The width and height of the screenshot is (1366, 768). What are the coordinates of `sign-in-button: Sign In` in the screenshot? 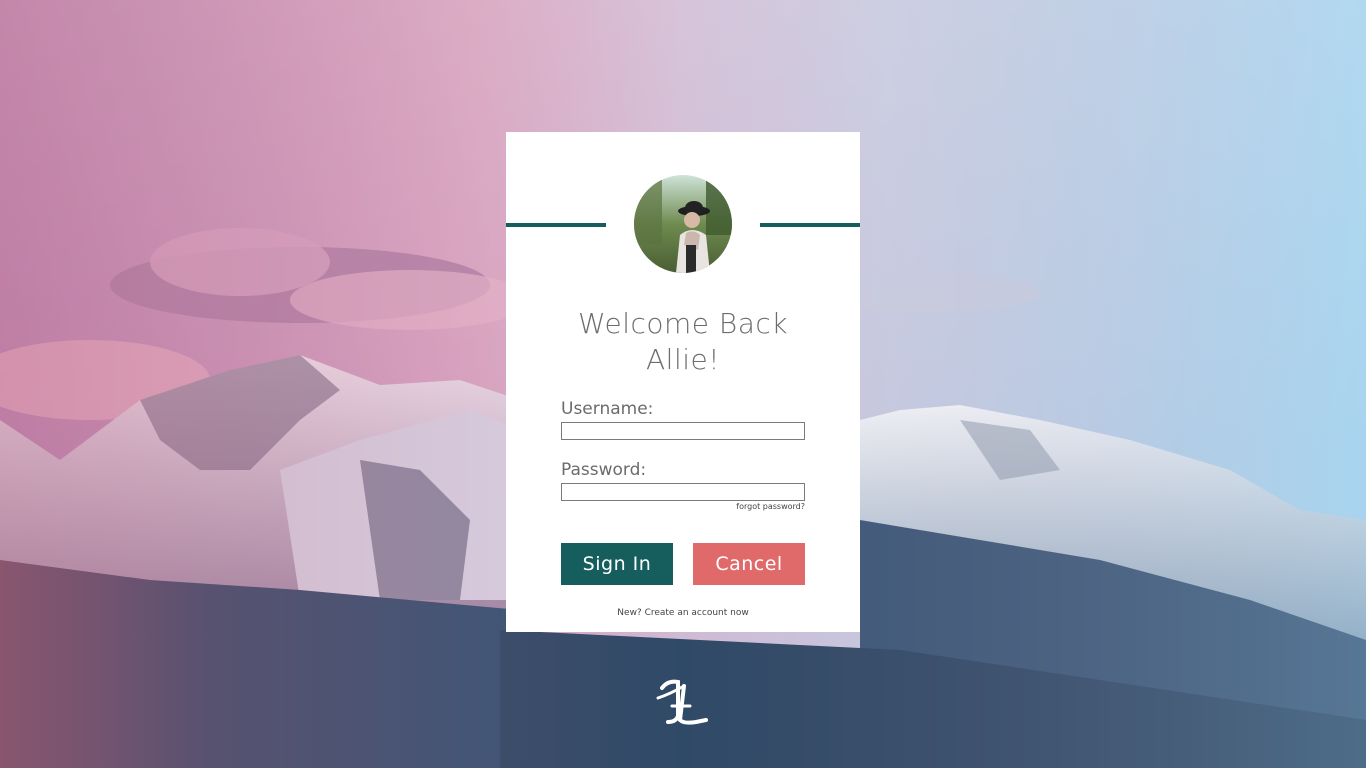 It's located at (617, 564).